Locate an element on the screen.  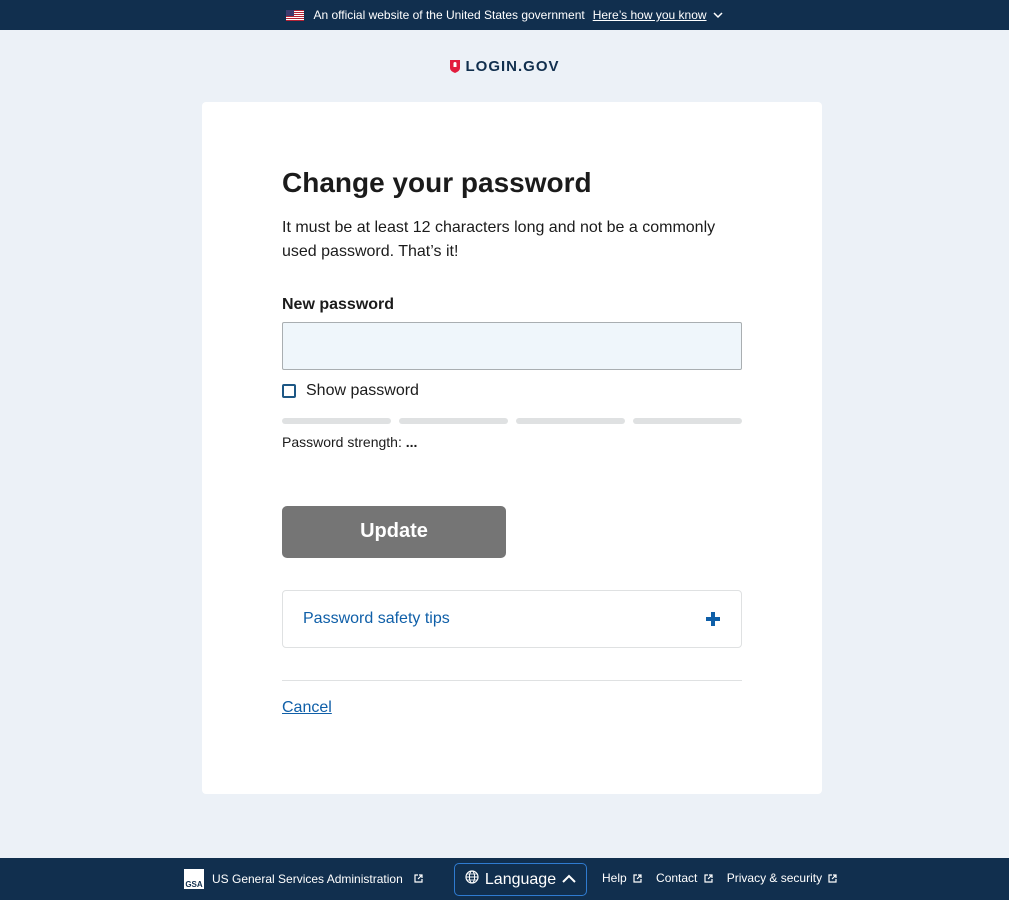
login-gov-logo: LOGIN.GOV is located at coordinates (504, 66).